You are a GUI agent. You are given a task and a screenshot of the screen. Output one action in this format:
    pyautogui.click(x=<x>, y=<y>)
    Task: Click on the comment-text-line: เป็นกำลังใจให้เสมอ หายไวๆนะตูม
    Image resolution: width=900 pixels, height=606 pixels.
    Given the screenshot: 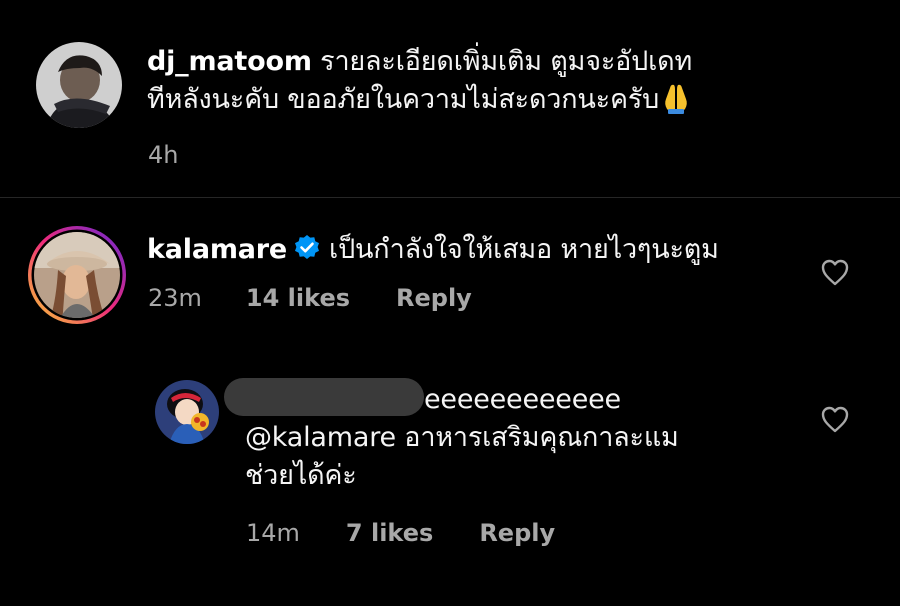 What is the action you would take?
    pyautogui.click(x=524, y=249)
    